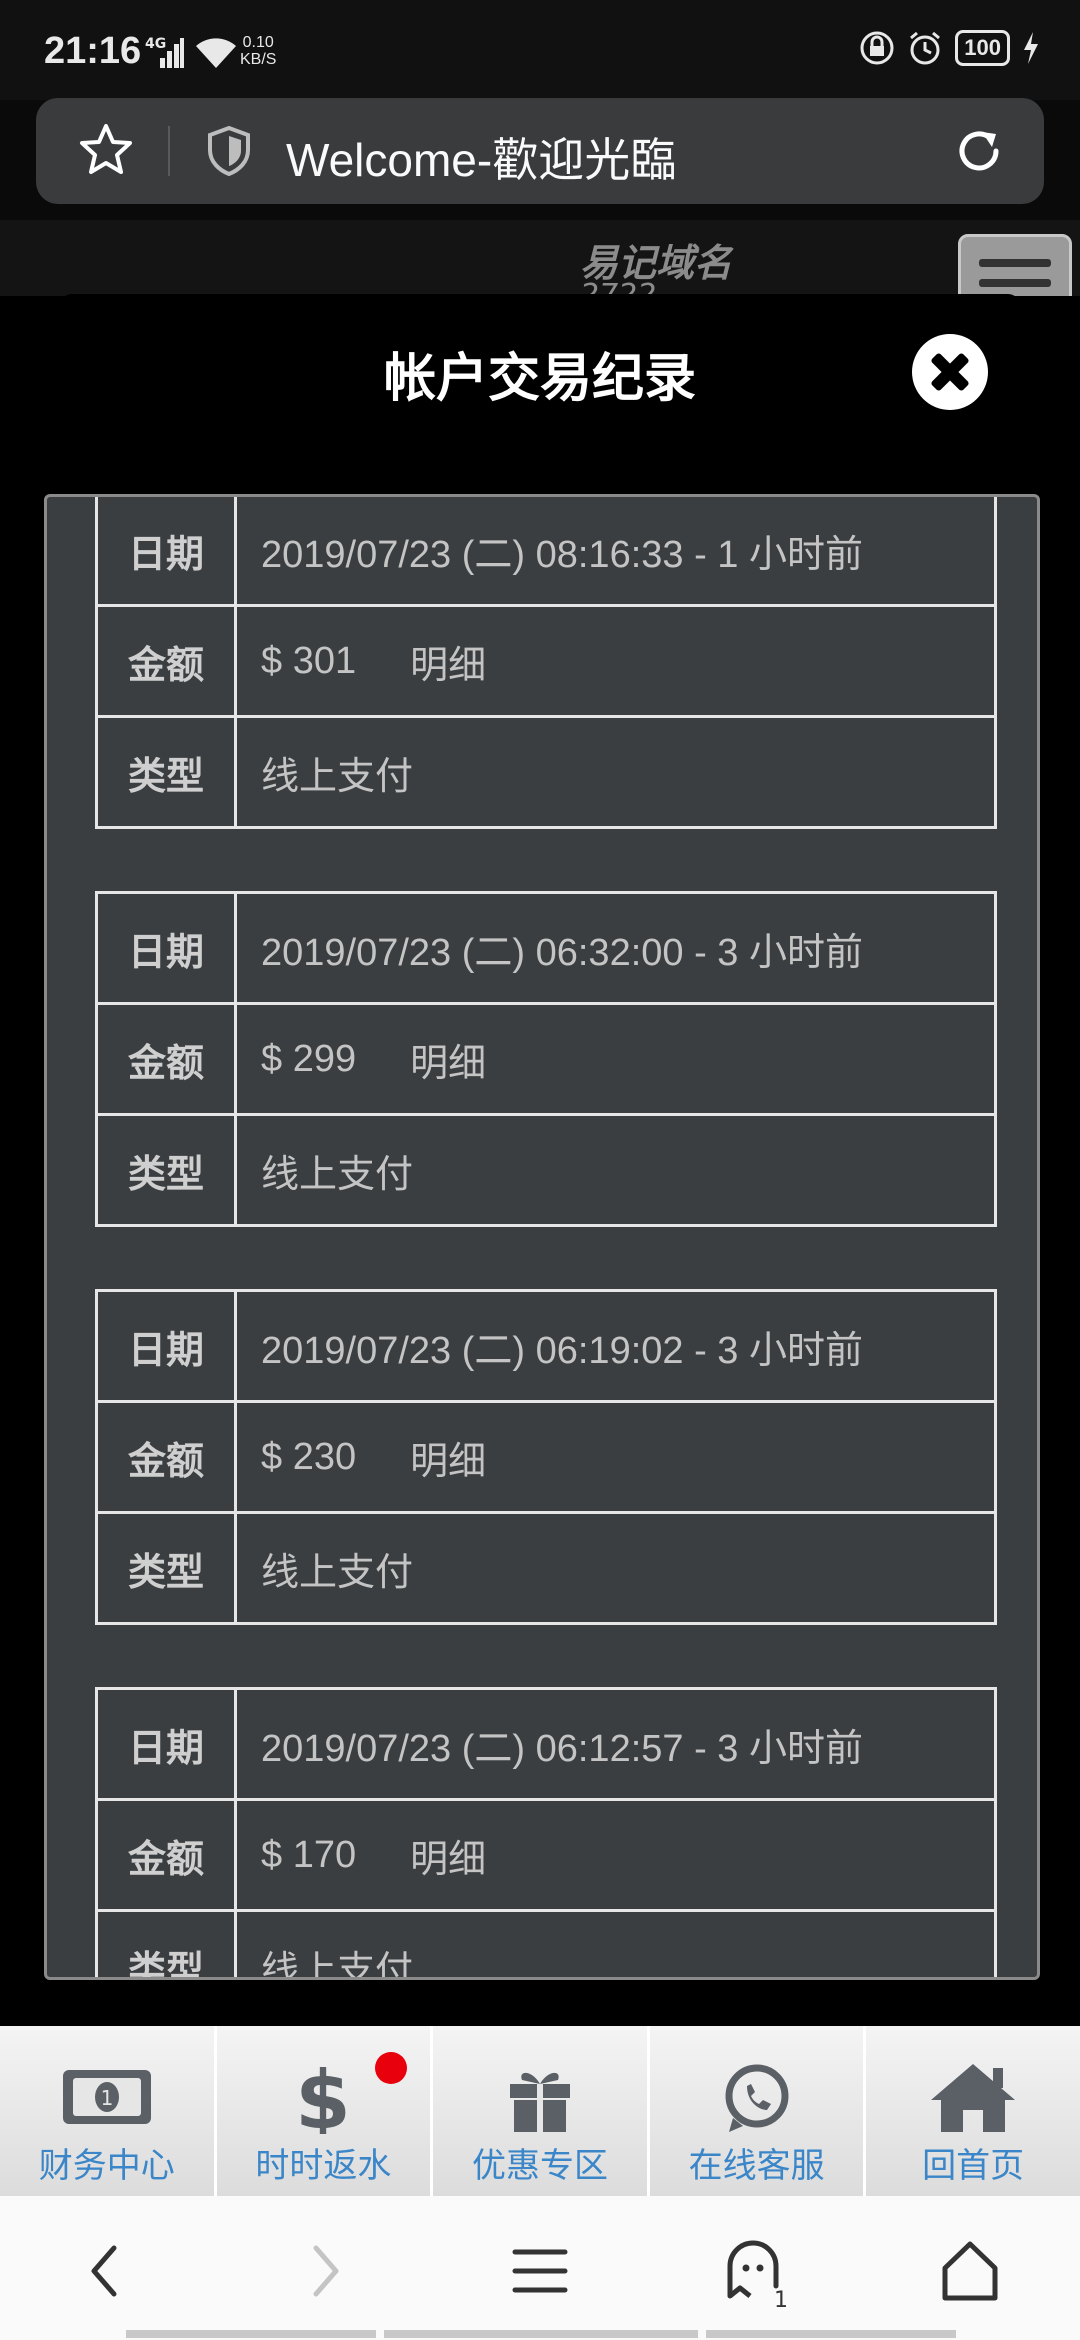 The width and height of the screenshot is (1080, 2340). I want to click on gift-icon, so click(539, 2102).